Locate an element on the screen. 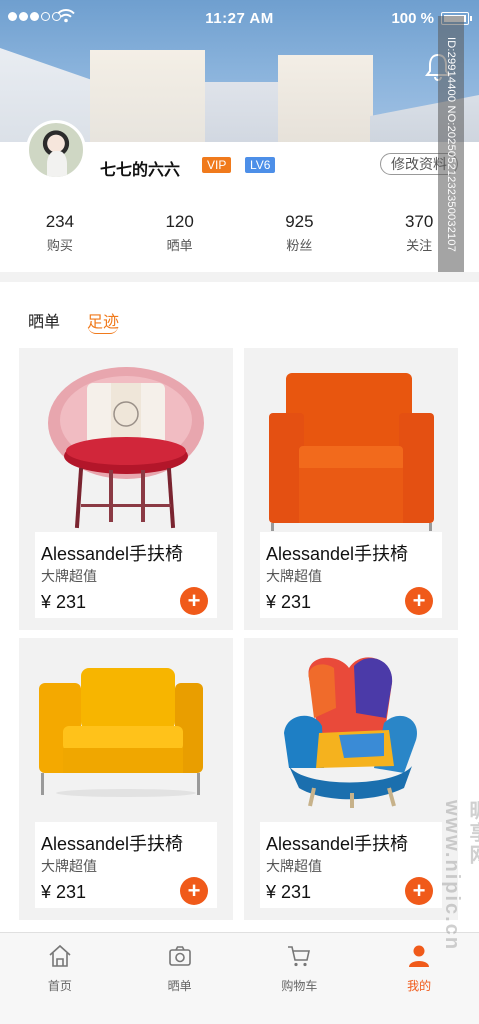 The width and height of the screenshot is (479, 1024). username: 七七的六六 is located at coordinates (140, 170).